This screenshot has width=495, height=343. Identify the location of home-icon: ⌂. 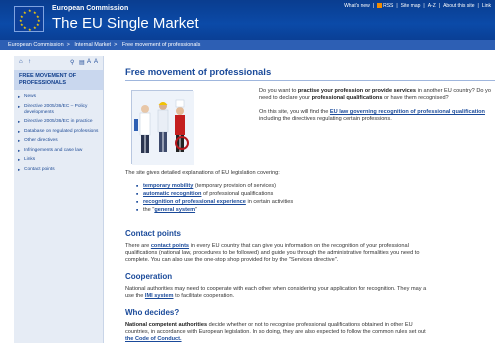
(21, 62).